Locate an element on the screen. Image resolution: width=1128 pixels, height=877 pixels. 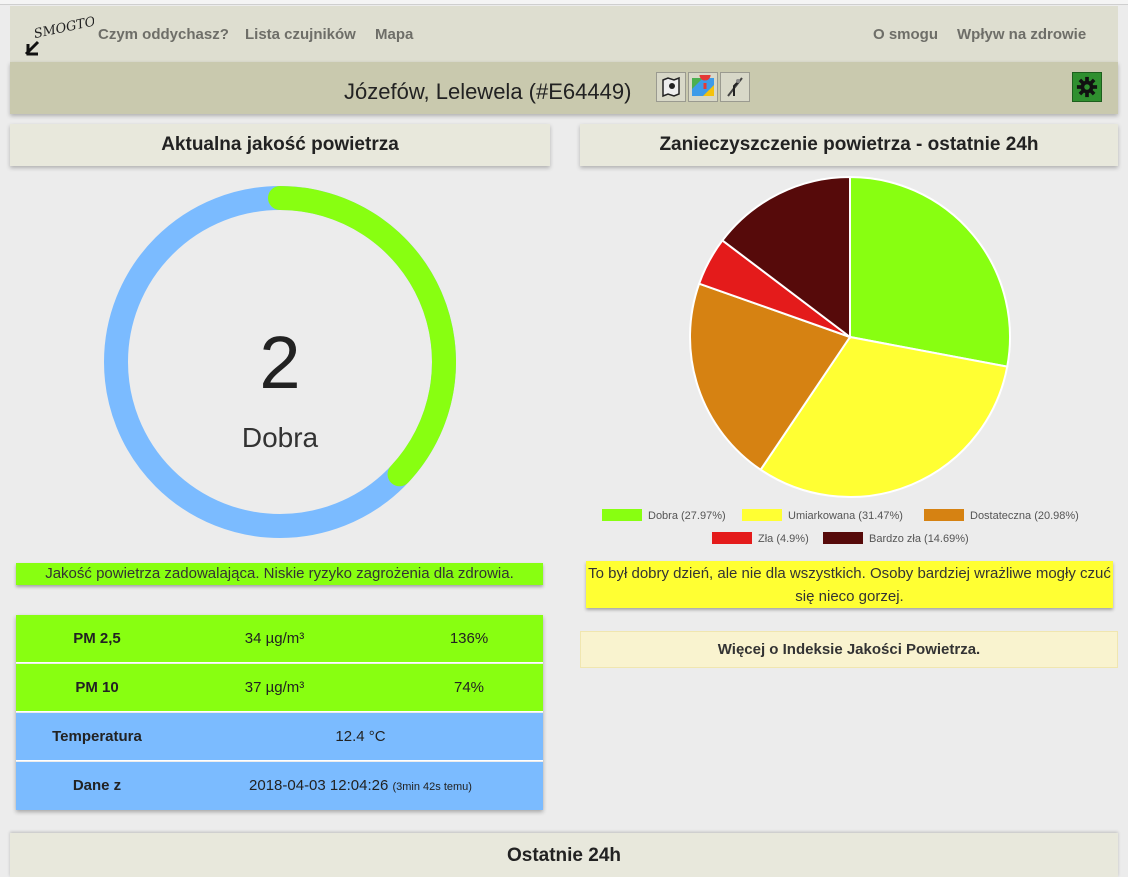
legend-item-zla: Zła (4.9%) is located at coordinates (760, 538).